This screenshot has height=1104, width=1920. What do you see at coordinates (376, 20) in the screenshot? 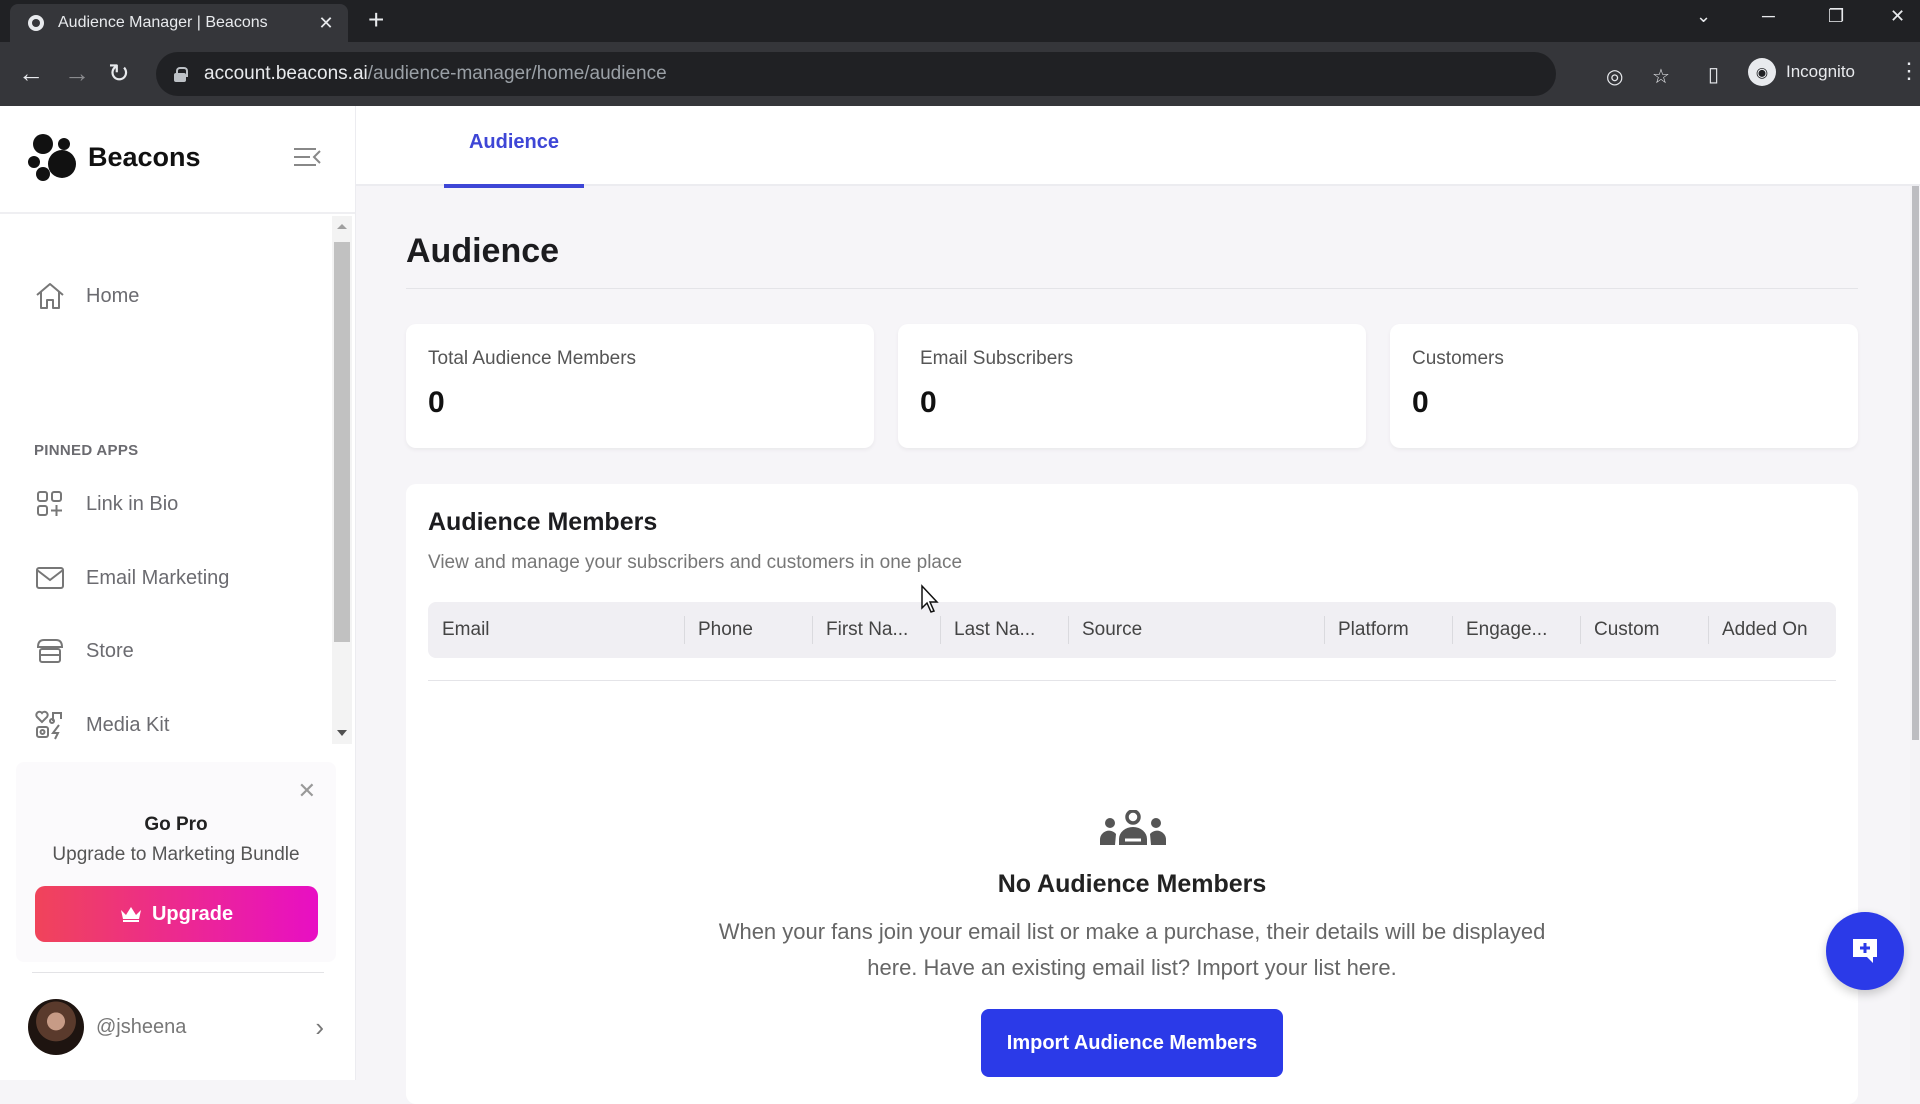
I see `new-tab-button: +` at bounding box center [376, 20].